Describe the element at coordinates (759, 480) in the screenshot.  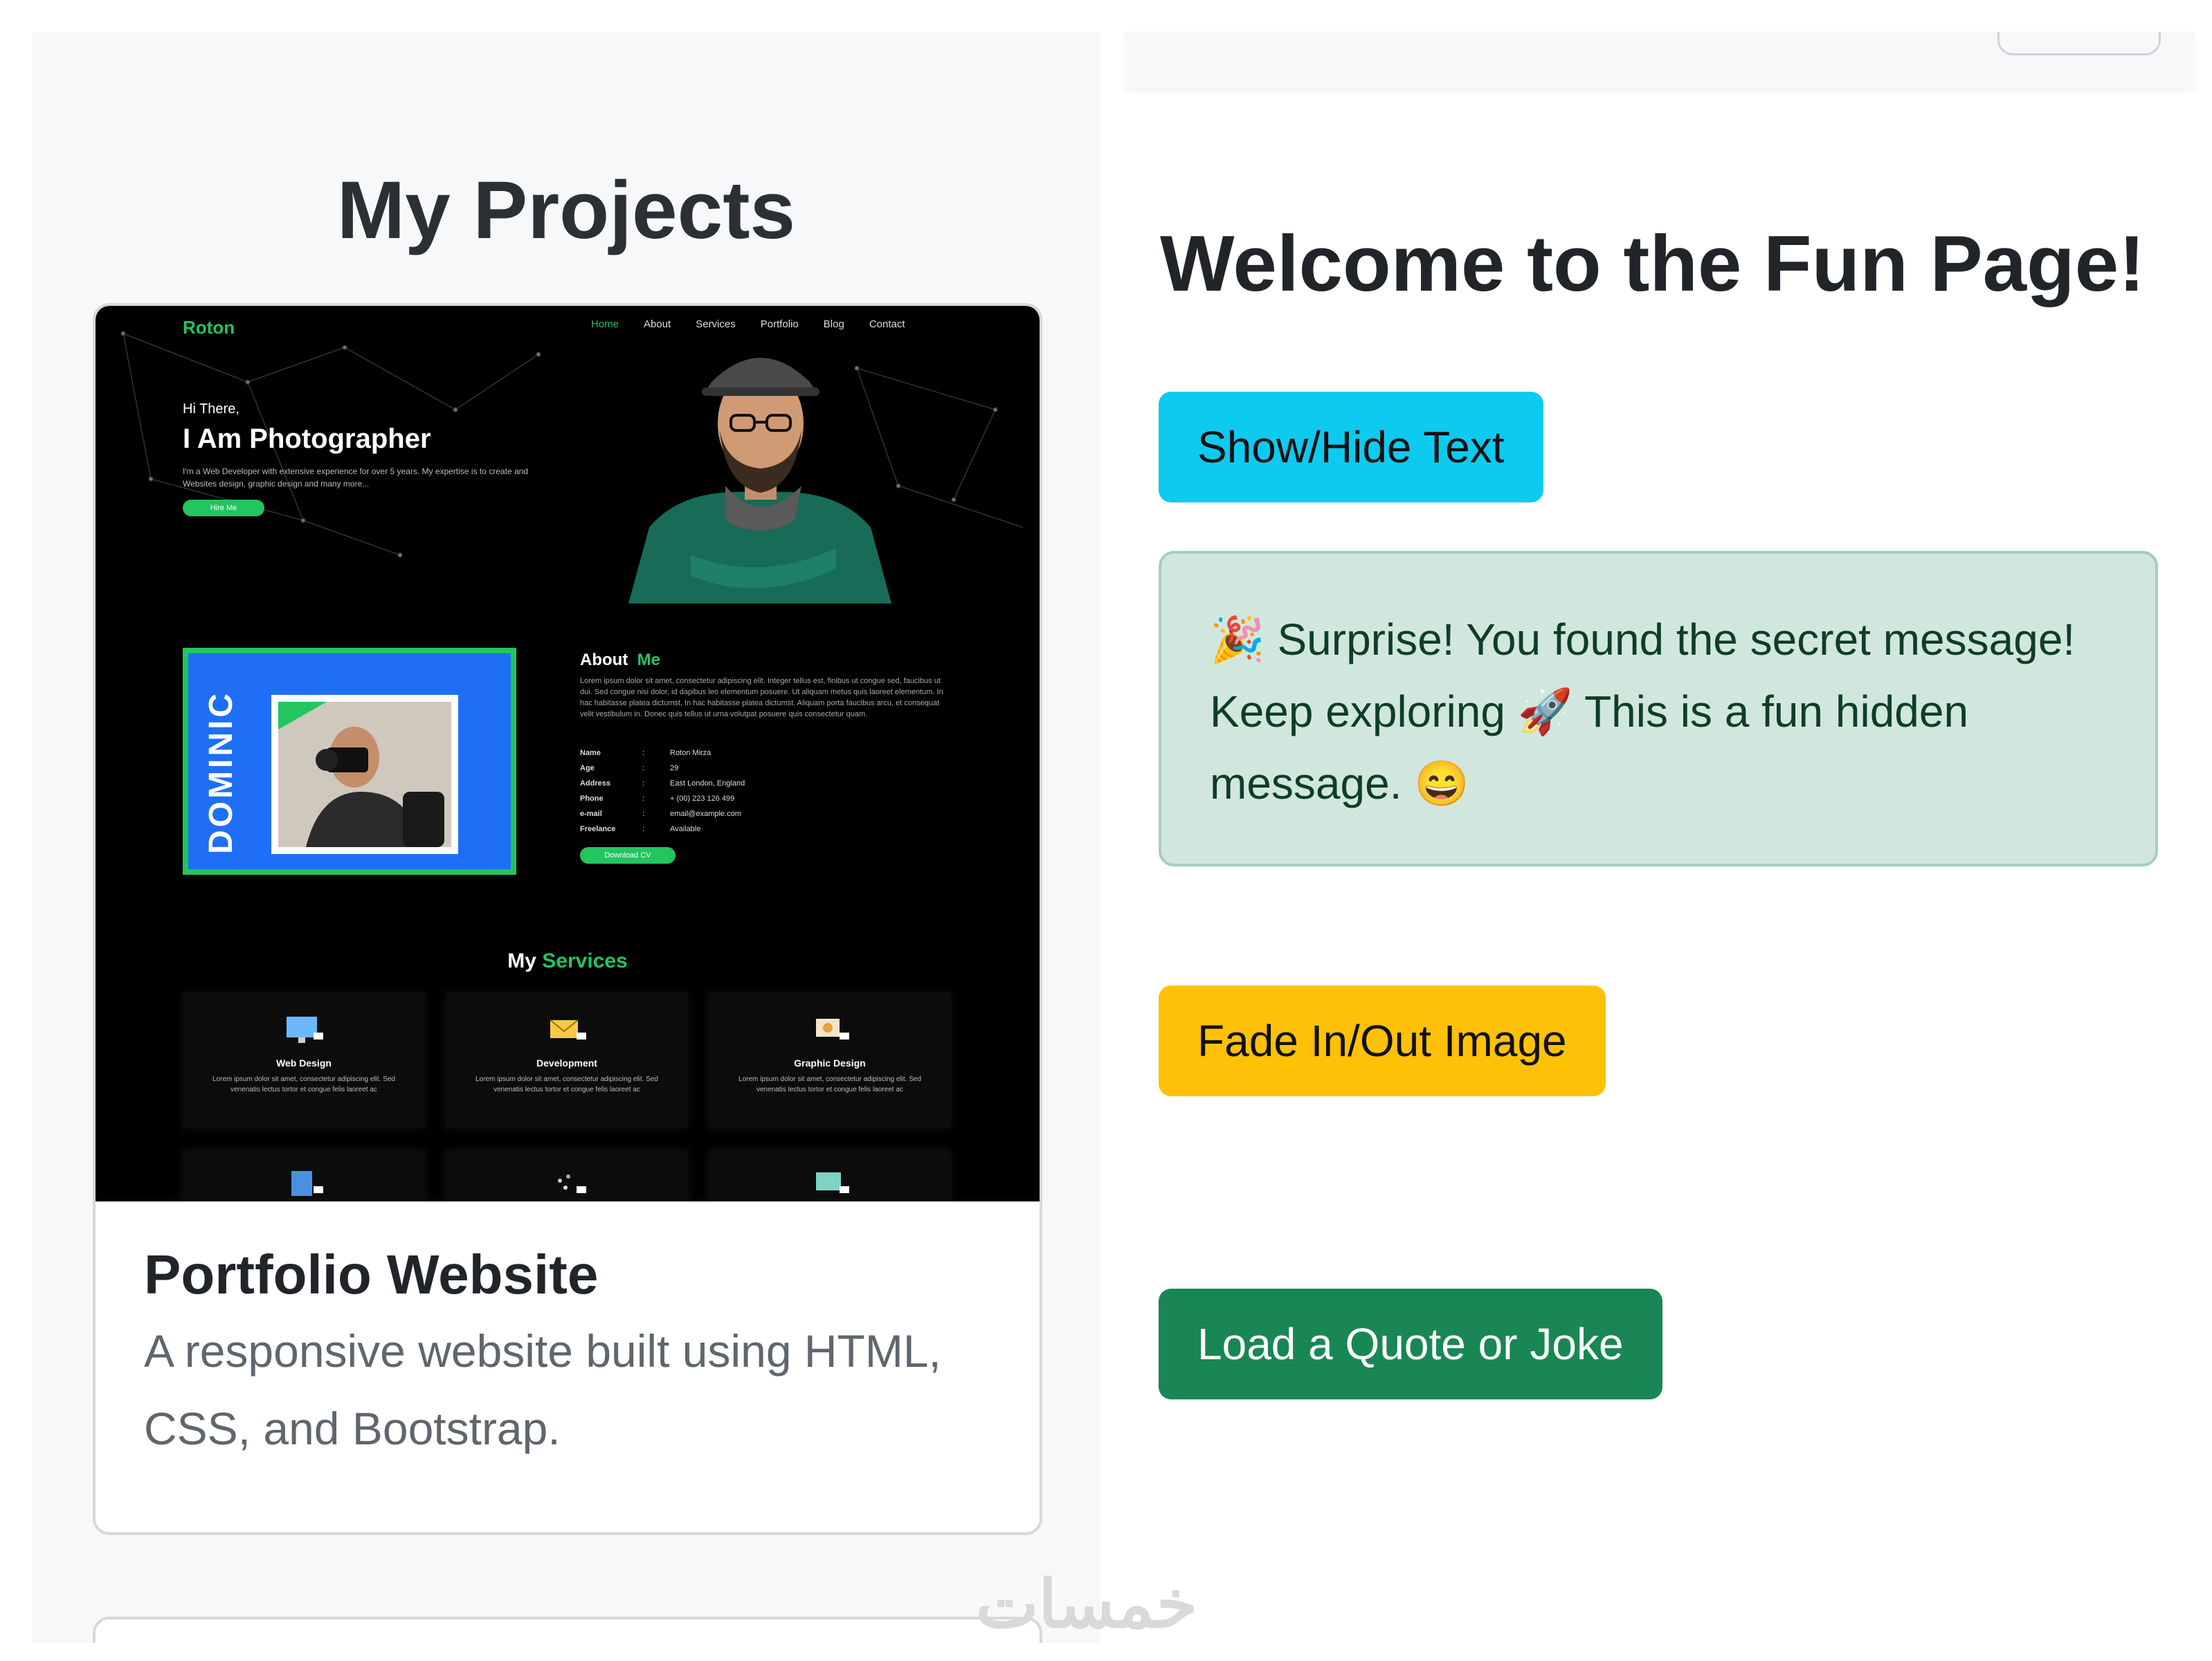
I see `photographer-portrait` at that location.